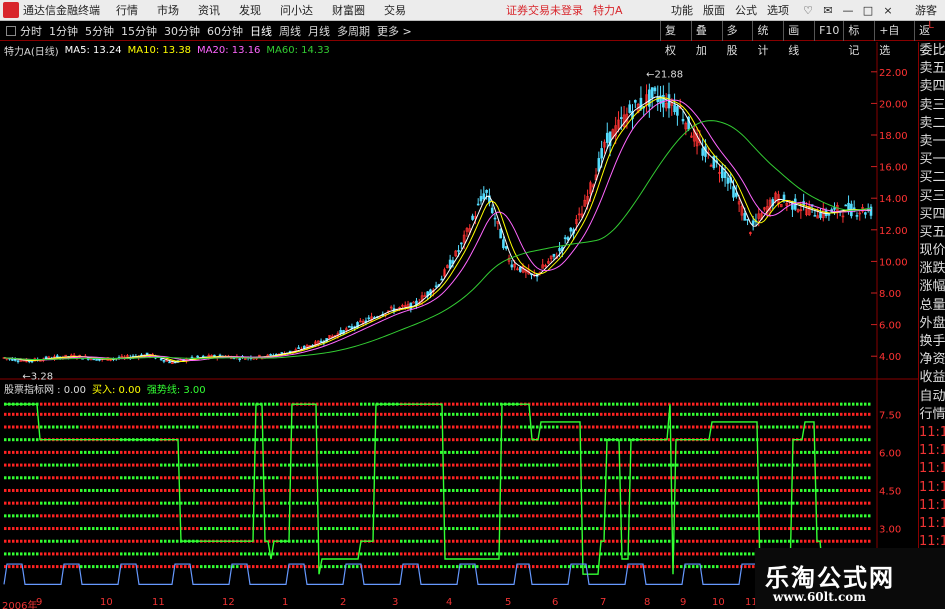 The image size is (945, 609). Describe the element at coordinates (828, 31) in the screenshot. I see `f10-button: F10` at that location.